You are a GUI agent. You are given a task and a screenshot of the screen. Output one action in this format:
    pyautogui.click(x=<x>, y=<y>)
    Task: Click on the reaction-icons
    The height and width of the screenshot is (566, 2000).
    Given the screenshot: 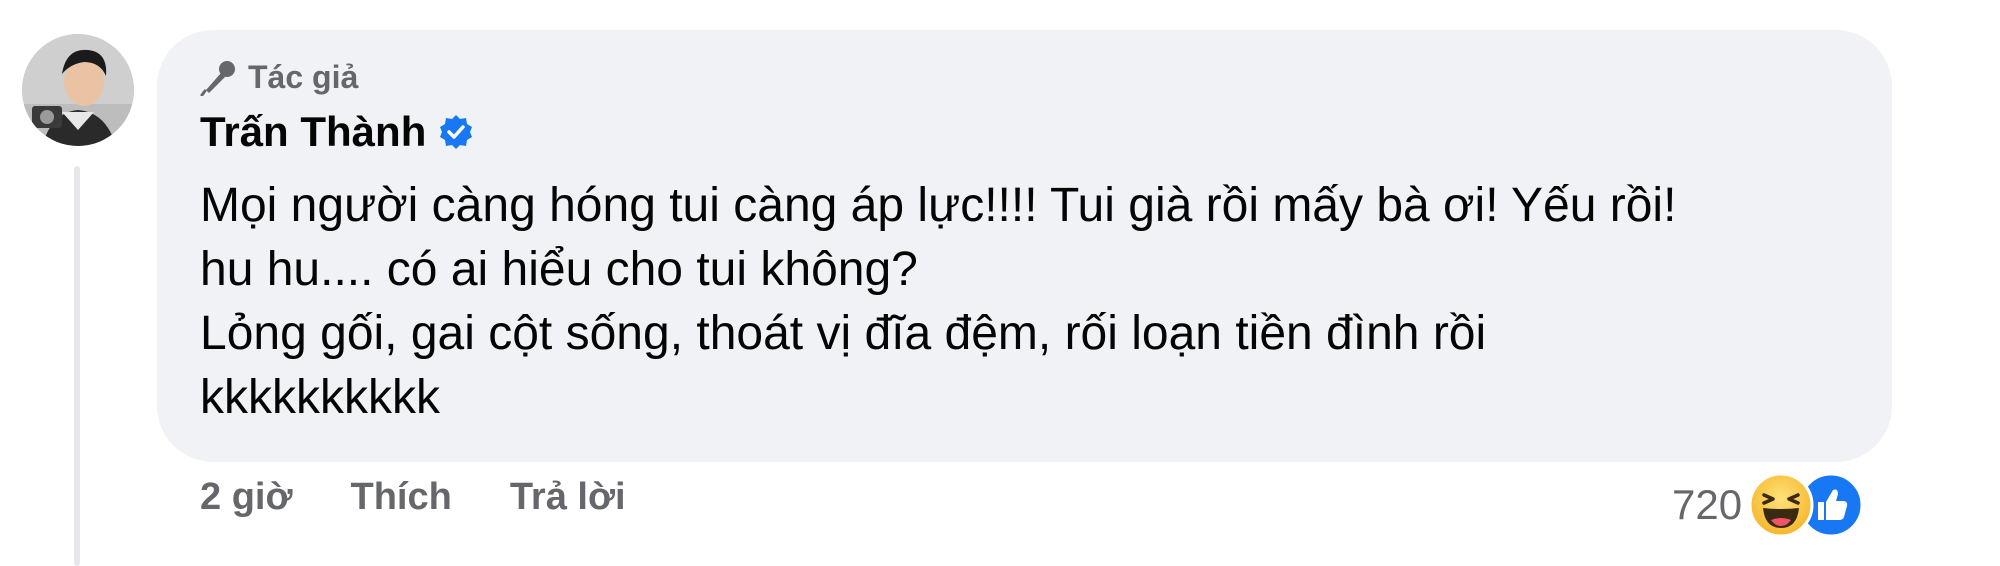 What is the action you would take?
    pyautogui.click(x=1808, y=505)
    